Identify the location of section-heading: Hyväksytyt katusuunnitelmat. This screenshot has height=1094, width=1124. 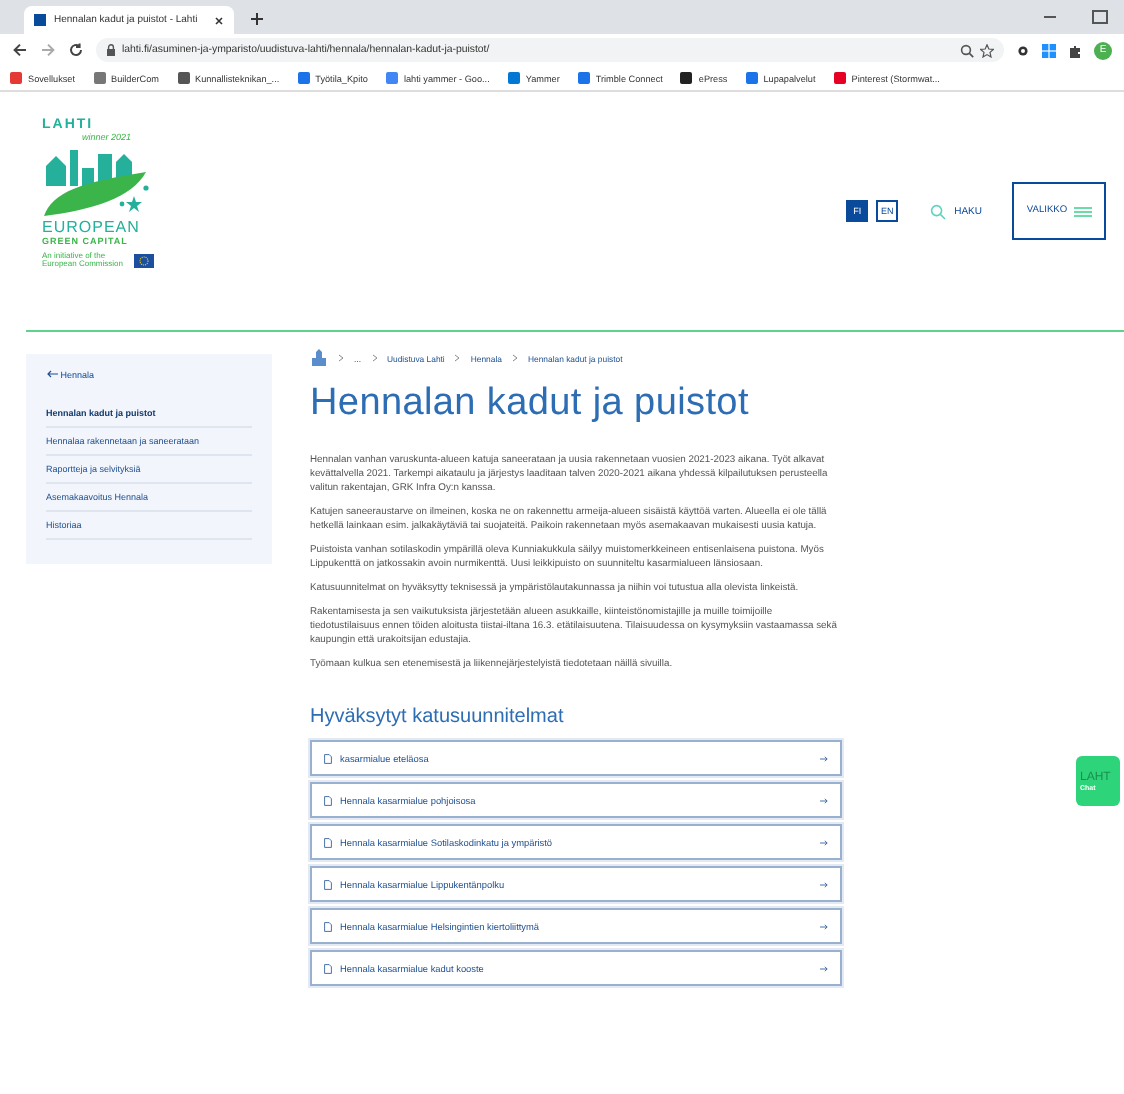
(438, 717).